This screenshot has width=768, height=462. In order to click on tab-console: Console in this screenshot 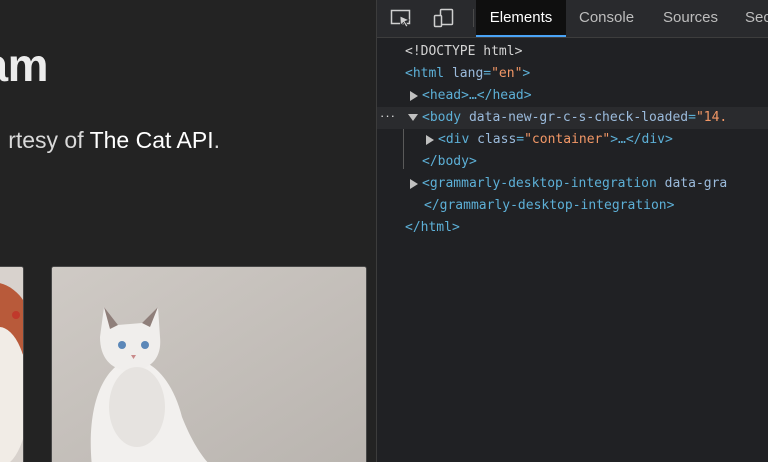, I will do `click(606, 18)`.